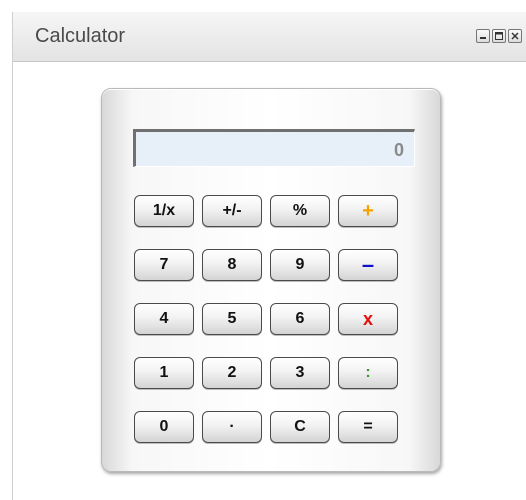 The image size is (526, 500). I want to click on key-label: =, so click(368, 426).